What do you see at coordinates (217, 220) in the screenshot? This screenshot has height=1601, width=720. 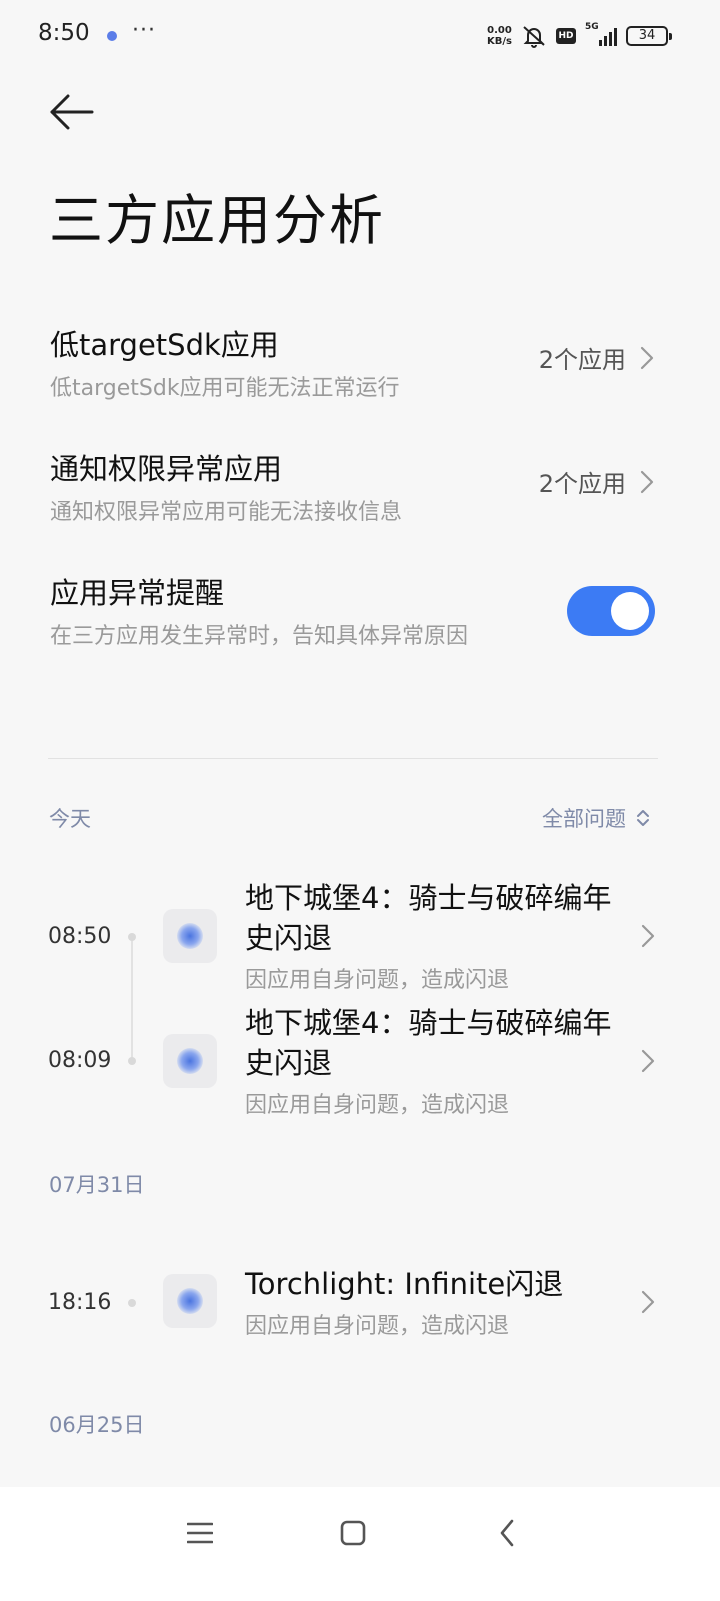 I see `page-title: 三方应用分析` at bounding box center [217, 220].